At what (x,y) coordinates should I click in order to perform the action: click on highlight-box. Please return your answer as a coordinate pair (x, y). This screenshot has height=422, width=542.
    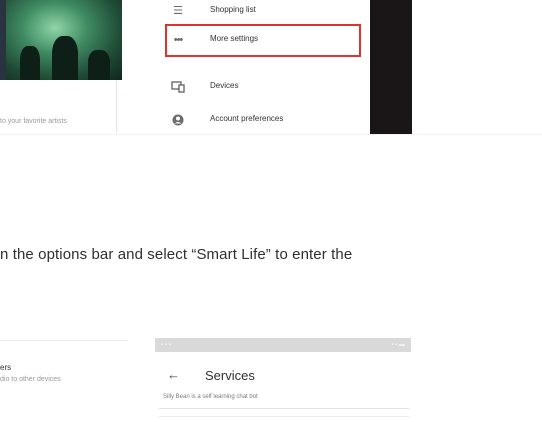
    Looking at the image, I should click on (263, 40).